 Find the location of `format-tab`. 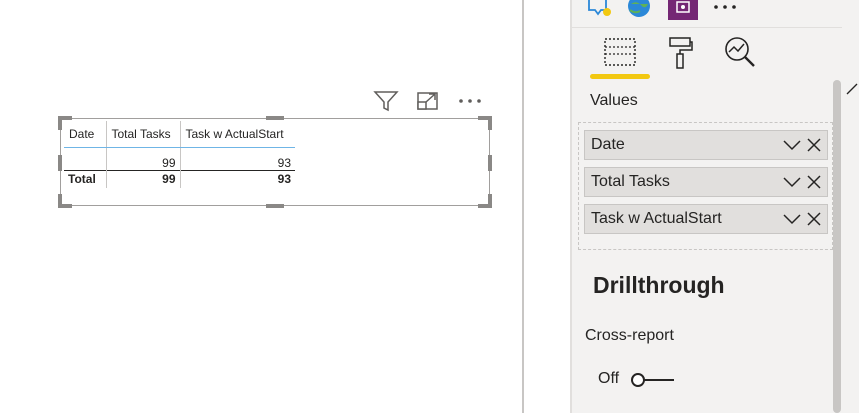

format-tab is located at coordinates (680, 59).